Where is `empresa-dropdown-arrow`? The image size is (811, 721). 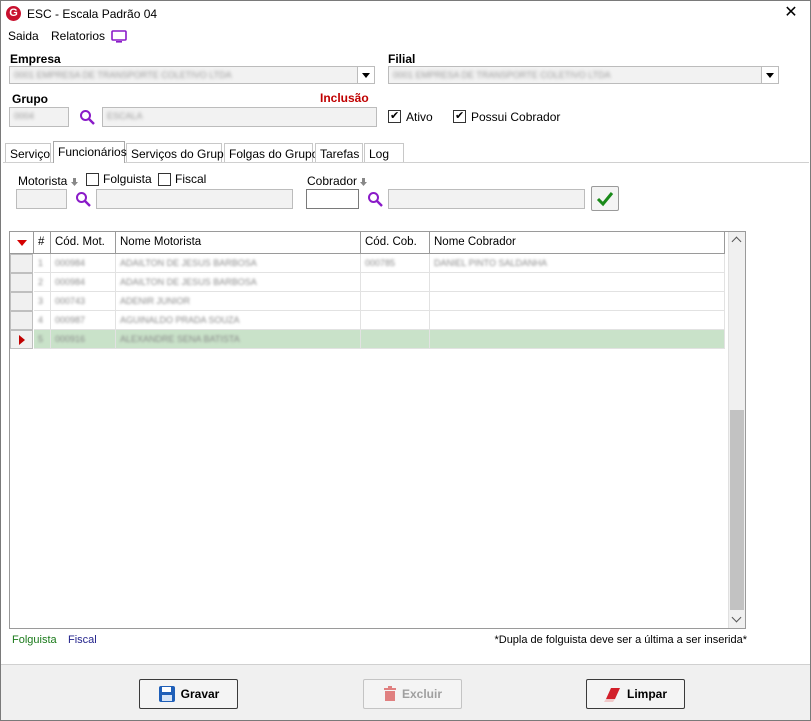
empresa-dropdown-arrow is located at coordinates (365, 75).